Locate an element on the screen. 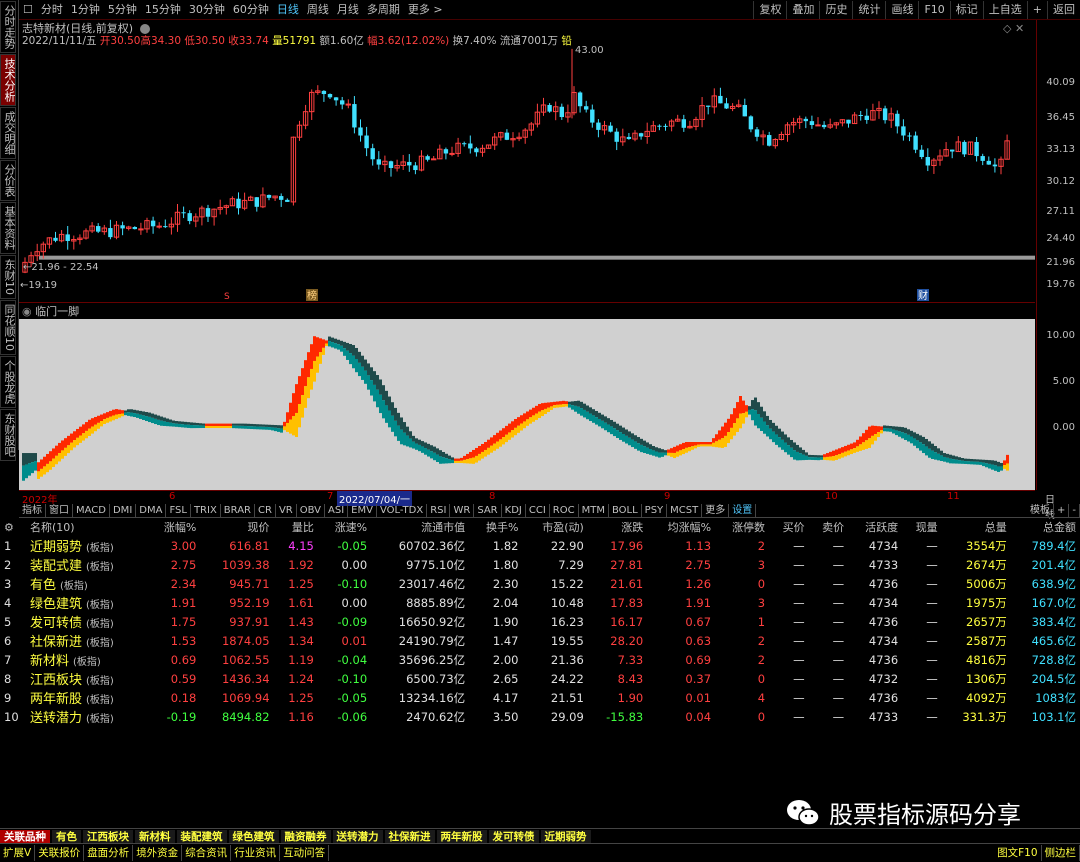  column-header-16: 总金额 is located at coordinates (1045, 527).